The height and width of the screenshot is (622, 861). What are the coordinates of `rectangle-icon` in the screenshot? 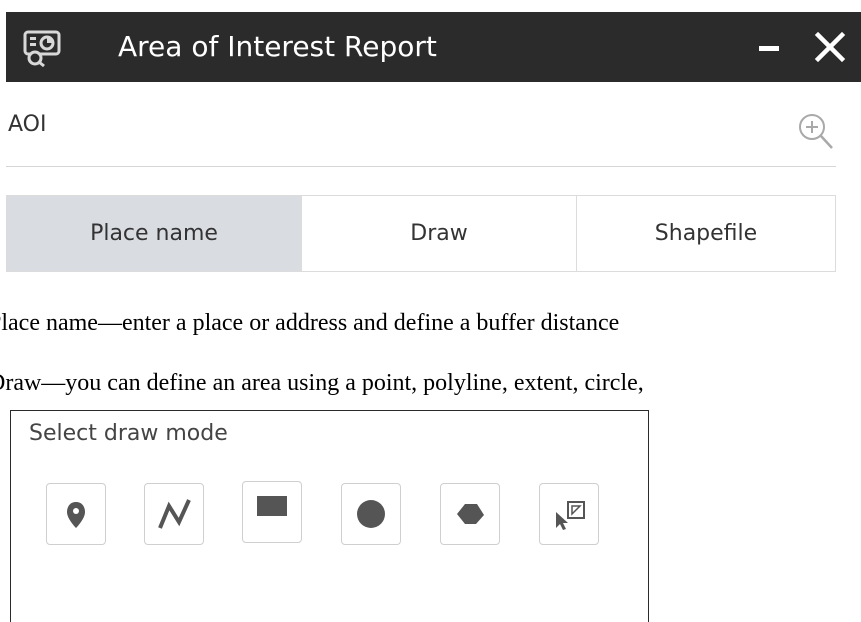 It's located at (272, 506).